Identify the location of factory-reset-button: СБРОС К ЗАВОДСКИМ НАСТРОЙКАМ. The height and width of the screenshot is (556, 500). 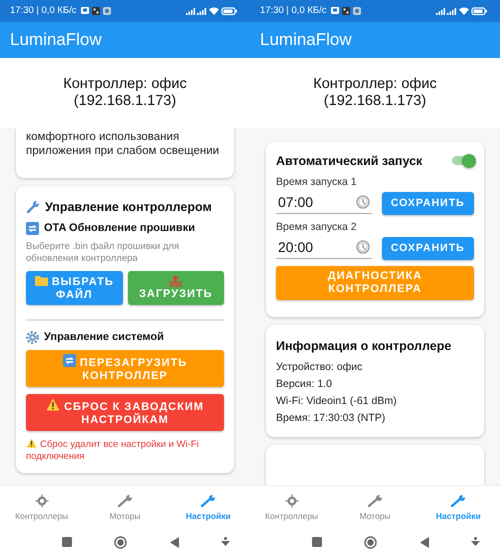
(125, 412).